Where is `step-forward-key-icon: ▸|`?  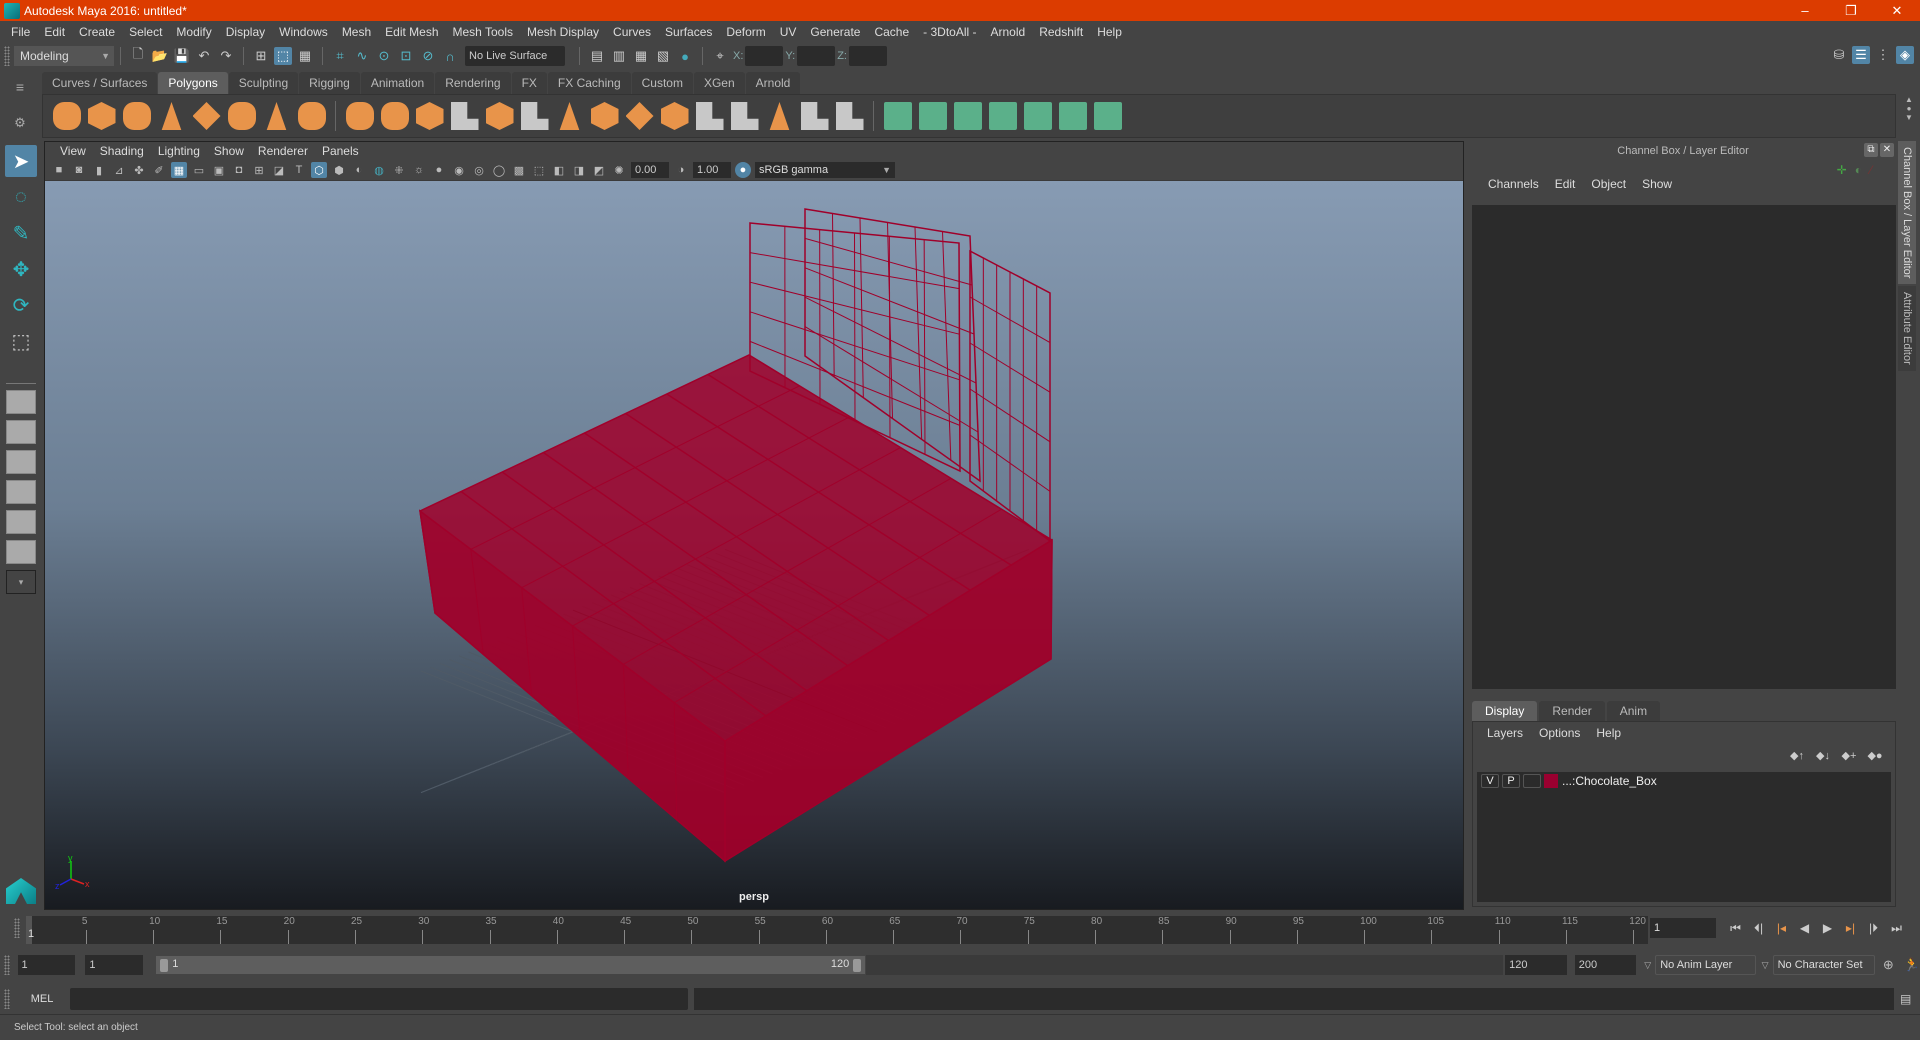
step-forward-key-icon: ▸| is located at coordinates (1850, 928).